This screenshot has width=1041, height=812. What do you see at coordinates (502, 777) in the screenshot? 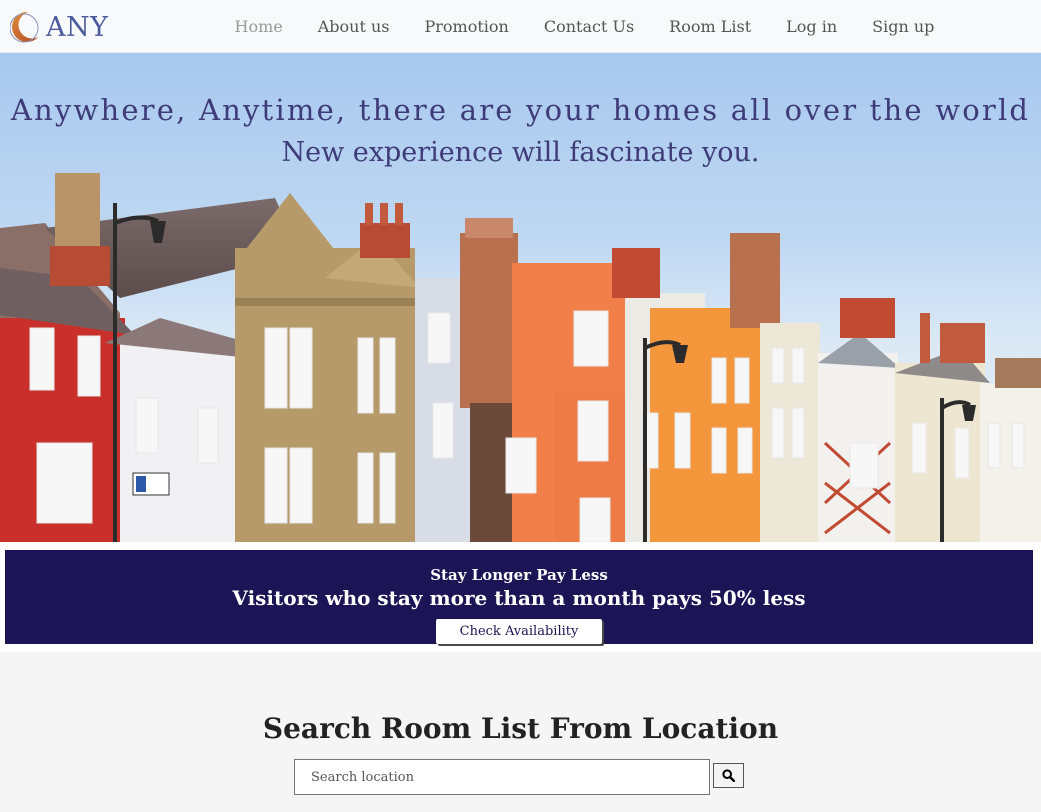
I see `search-location-input` at bounding box center [502, 777].